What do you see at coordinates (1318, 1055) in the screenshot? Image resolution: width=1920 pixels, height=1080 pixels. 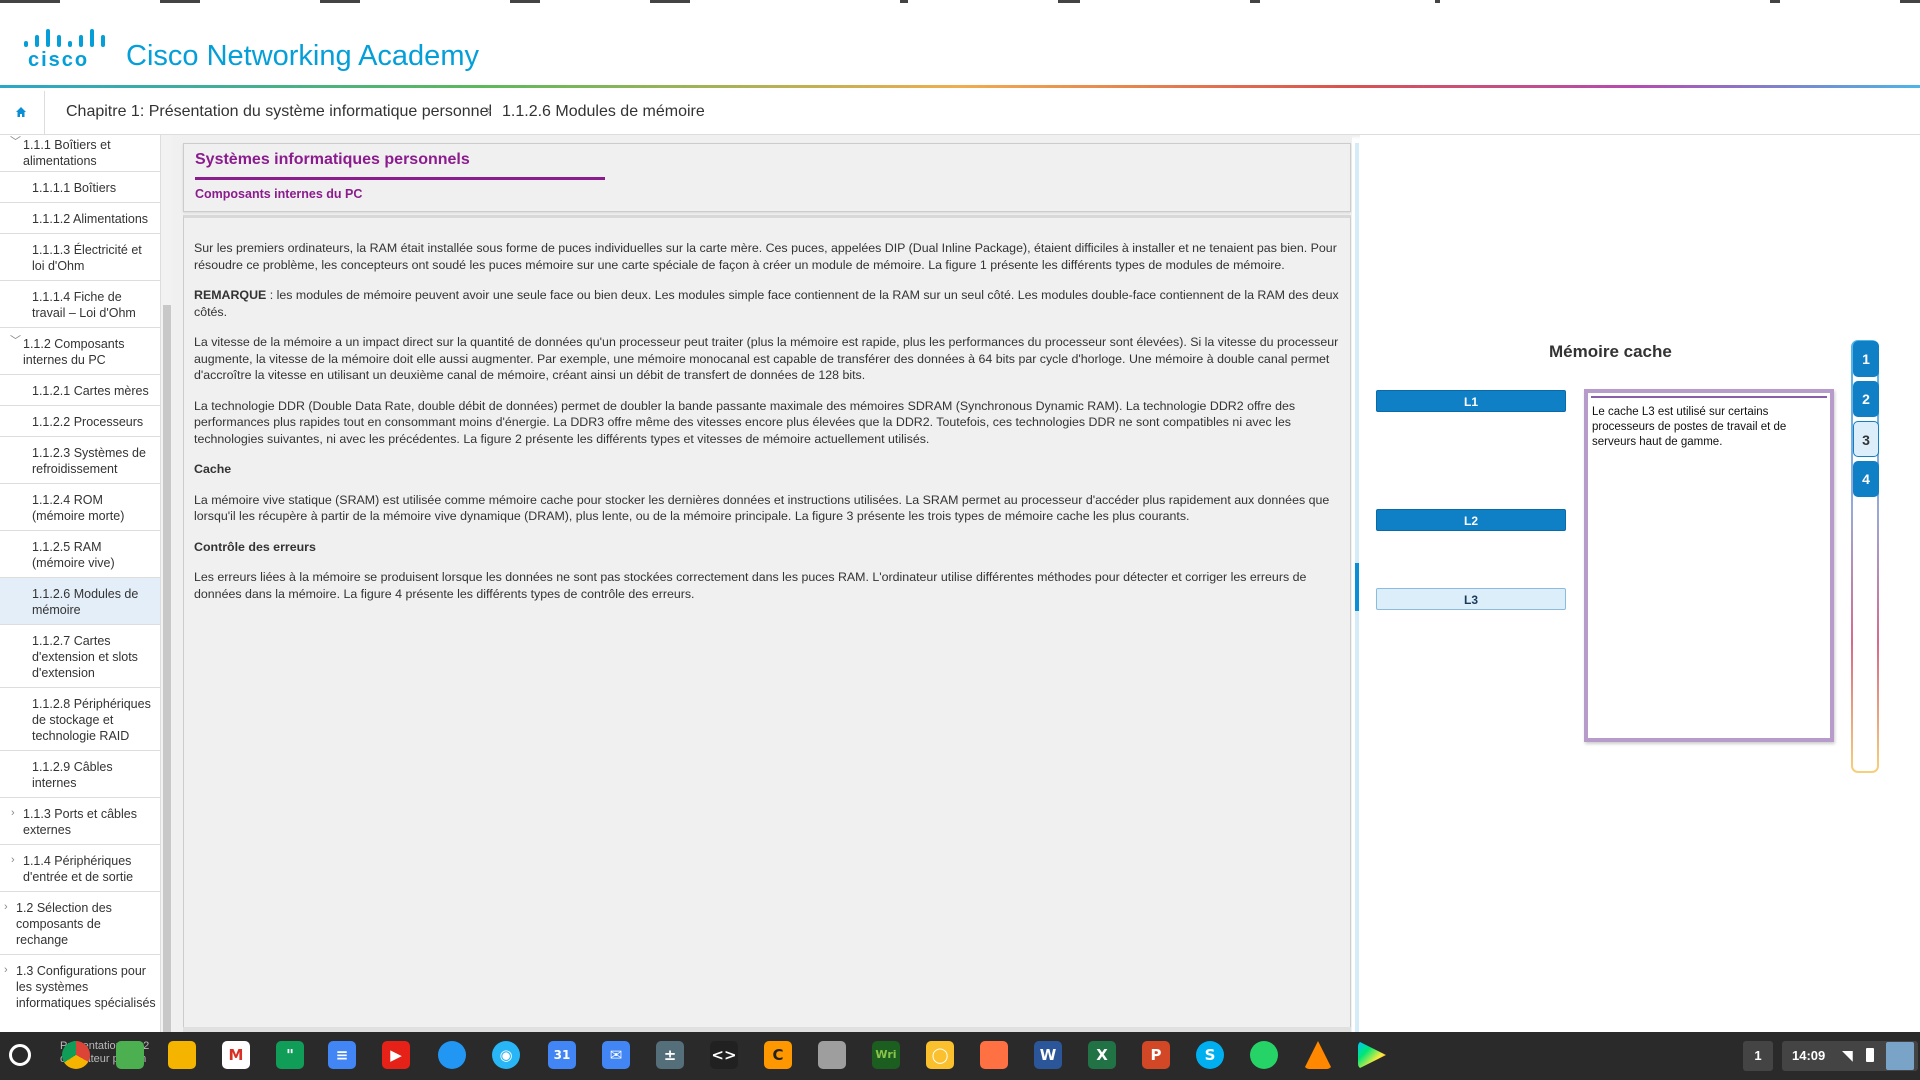 I see `vlc-icon` at bounding box center [1318, 1055].